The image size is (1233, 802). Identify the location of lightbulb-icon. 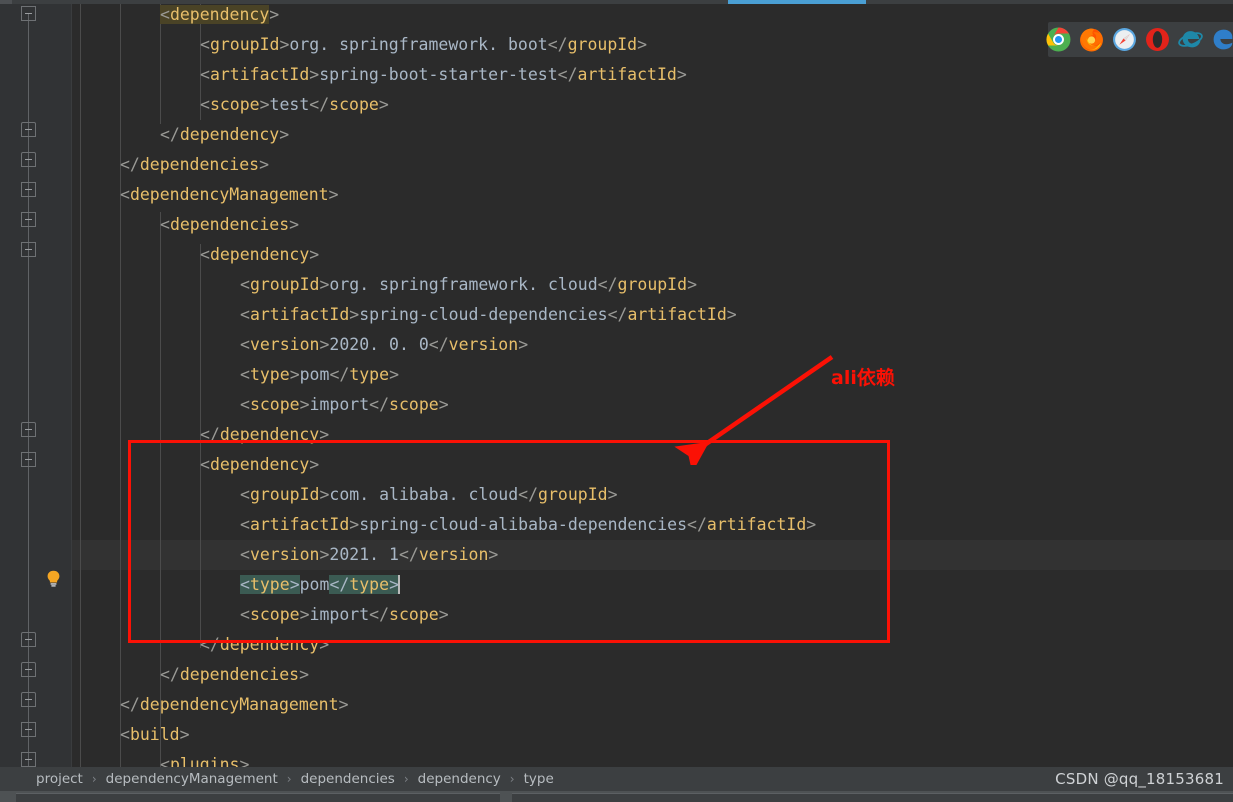
(53, 578).